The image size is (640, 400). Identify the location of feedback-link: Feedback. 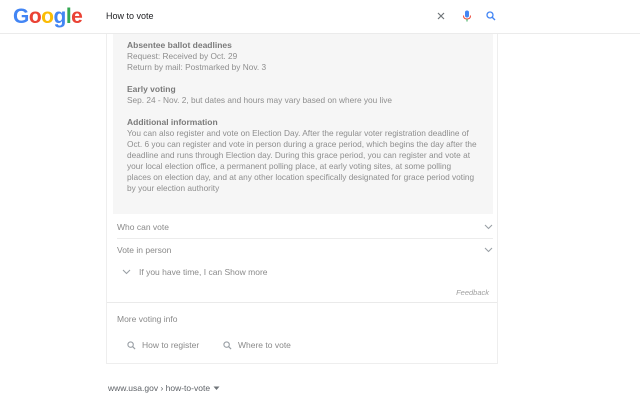
(472, 292).